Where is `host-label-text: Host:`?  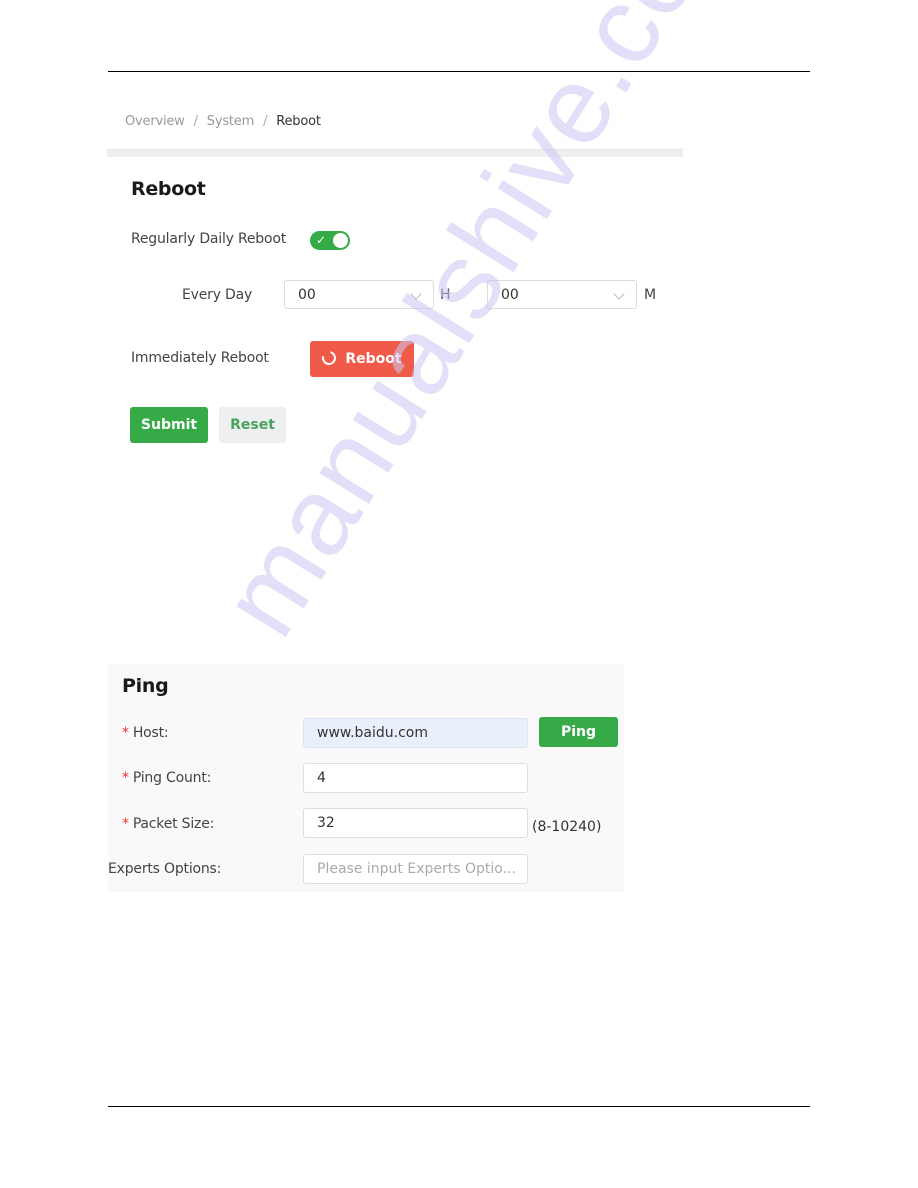 host-label-text: Host: is located at coordinates (150, 733).